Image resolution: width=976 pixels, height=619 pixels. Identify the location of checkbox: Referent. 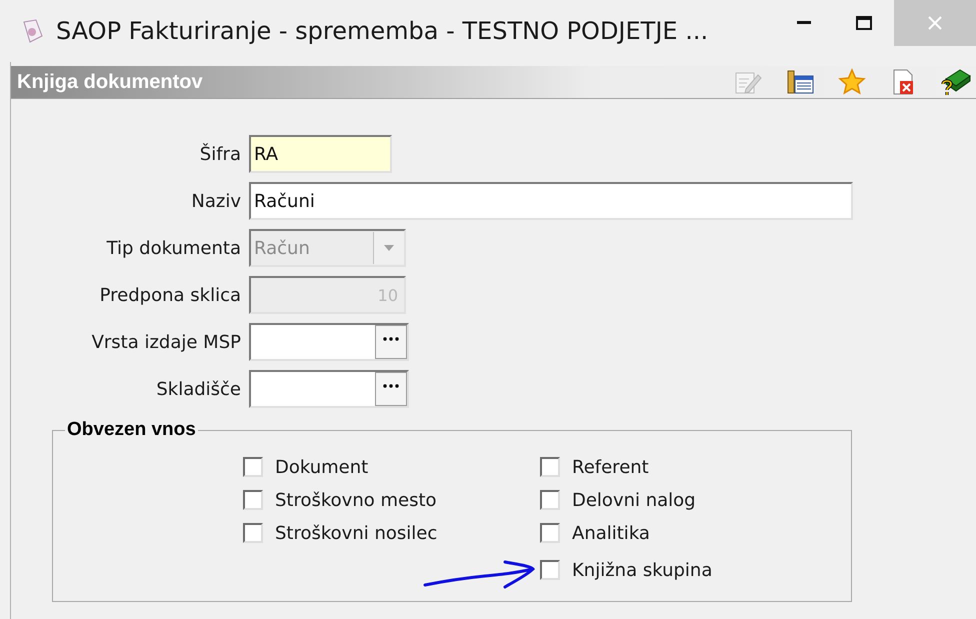
(626, 467).